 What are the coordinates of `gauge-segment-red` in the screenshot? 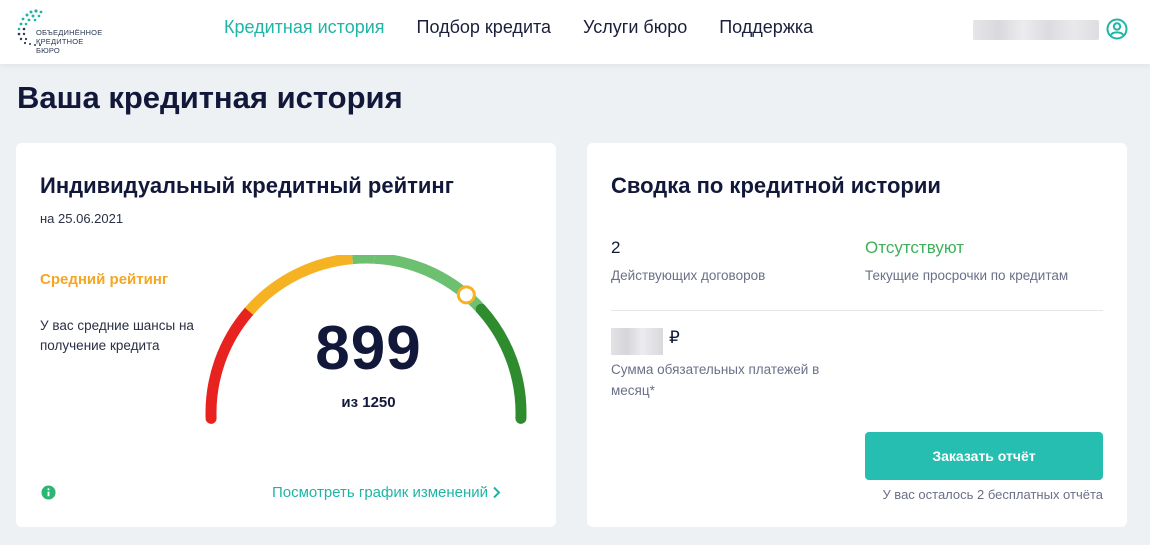 It's located at (230, 364).